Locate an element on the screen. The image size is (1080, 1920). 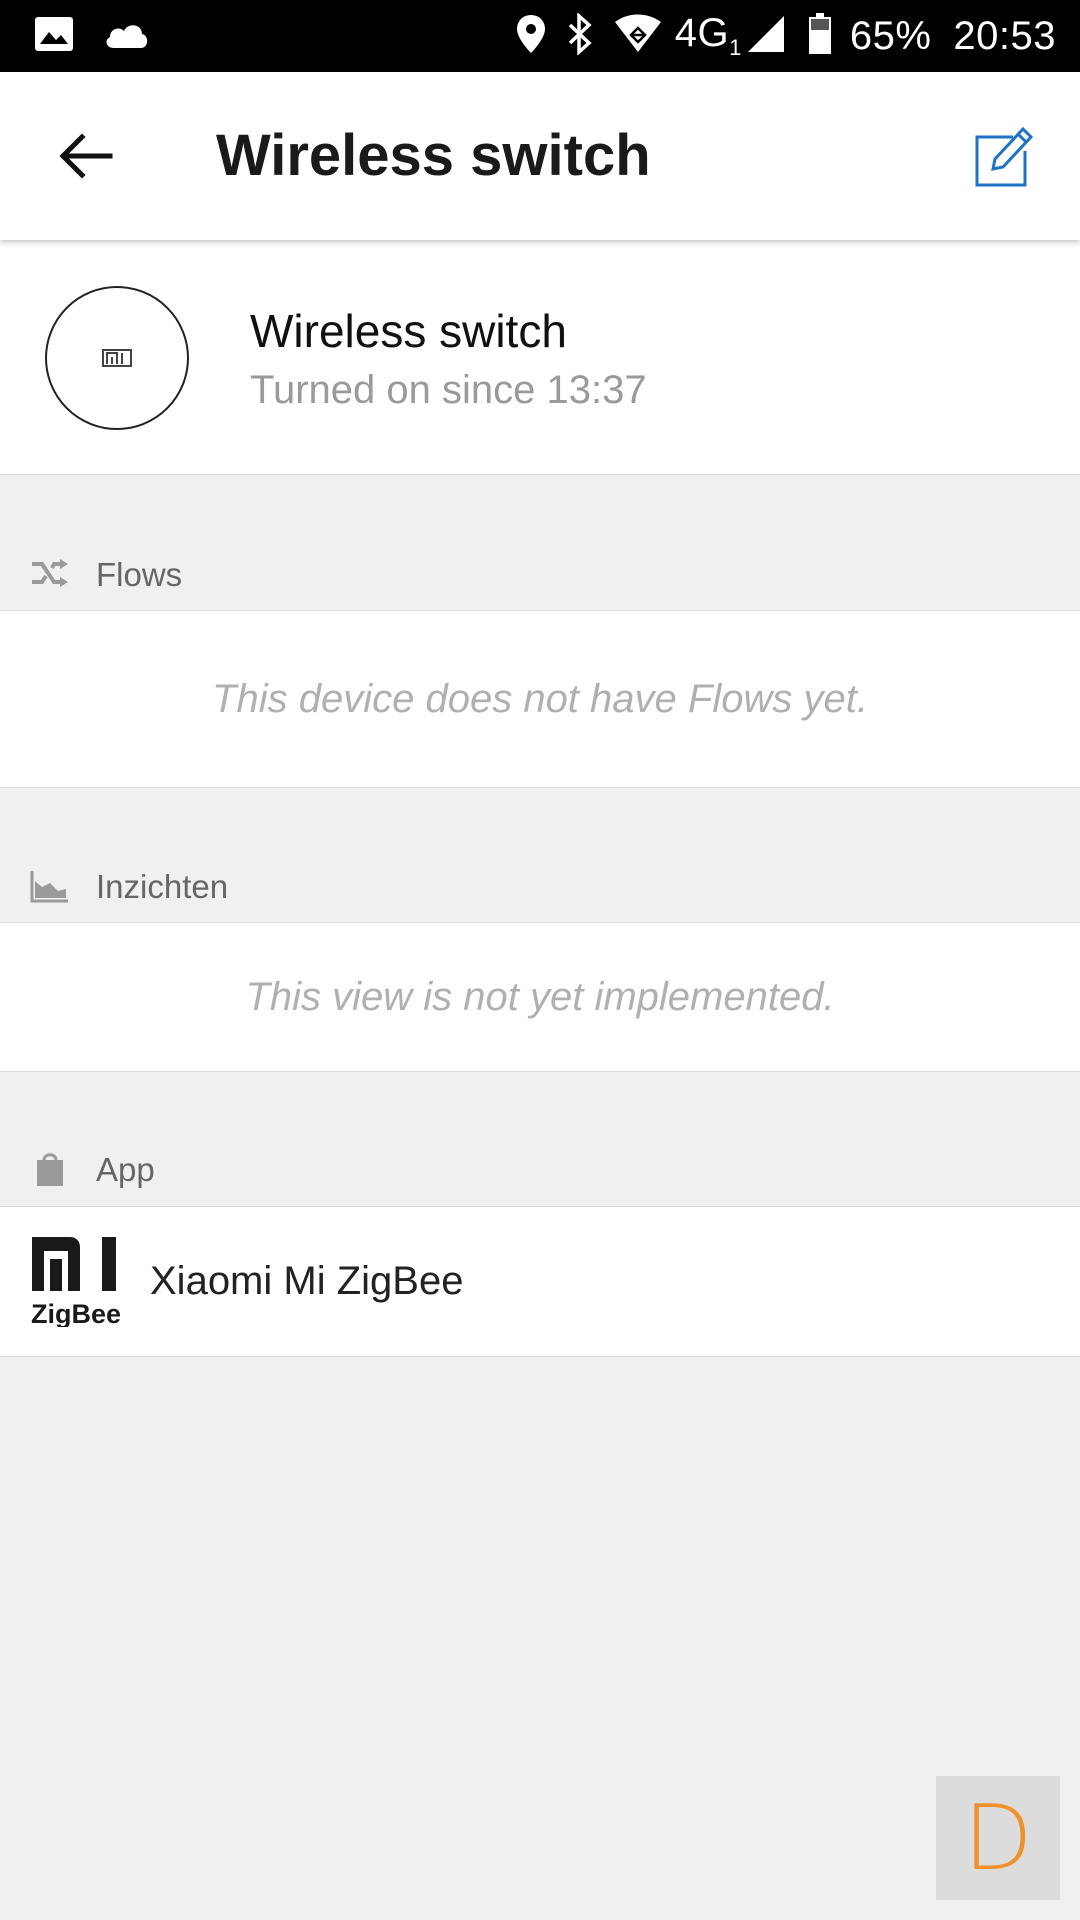
app-bar: Wireless switch is located at coordinates (540, 156).